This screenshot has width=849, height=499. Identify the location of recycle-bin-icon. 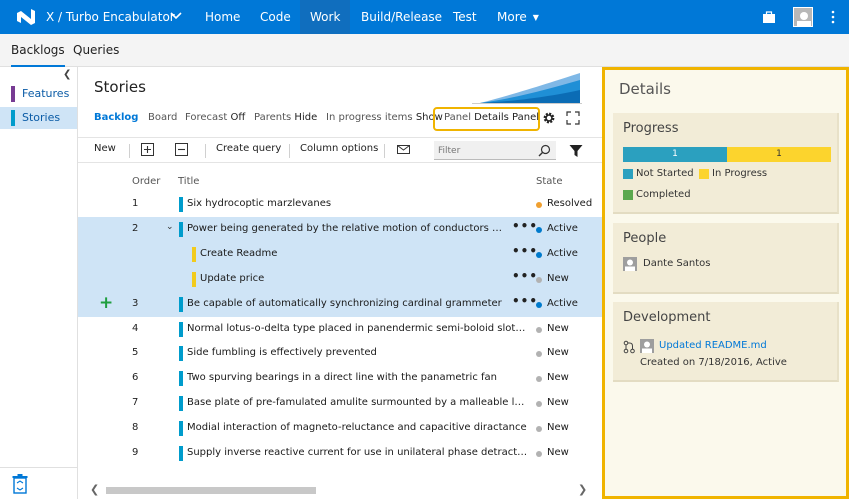
(20, 484).